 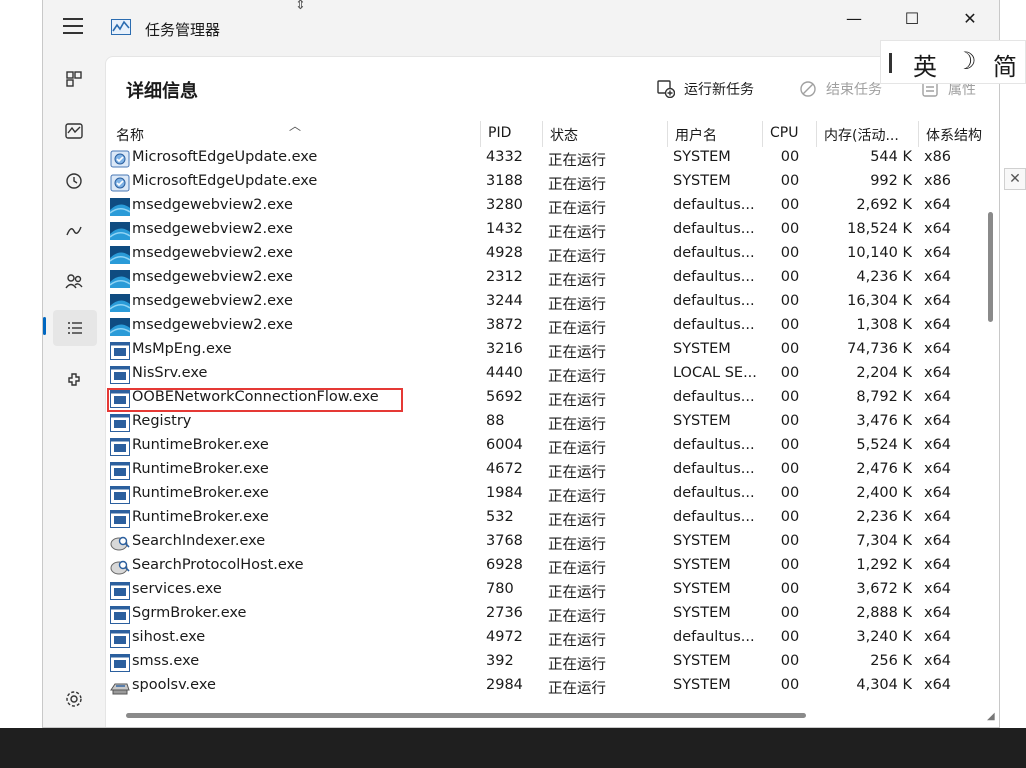 What do you see at coordinates (500, 589) in the screenshot?
I see `pid-cell: 780` at bounding box center [500, 589].